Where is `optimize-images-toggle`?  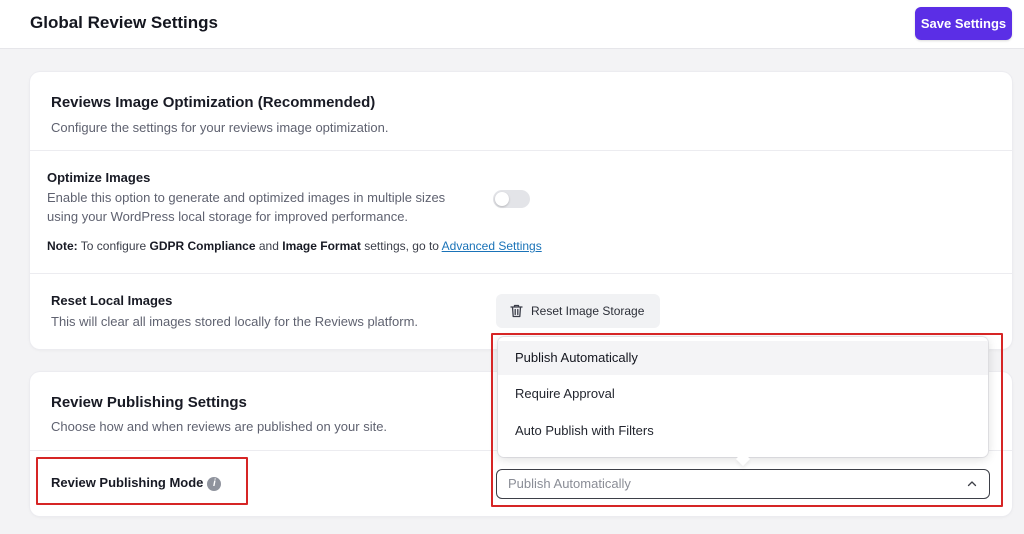
optimize-images-toggle is located at coordinates (511, 199).